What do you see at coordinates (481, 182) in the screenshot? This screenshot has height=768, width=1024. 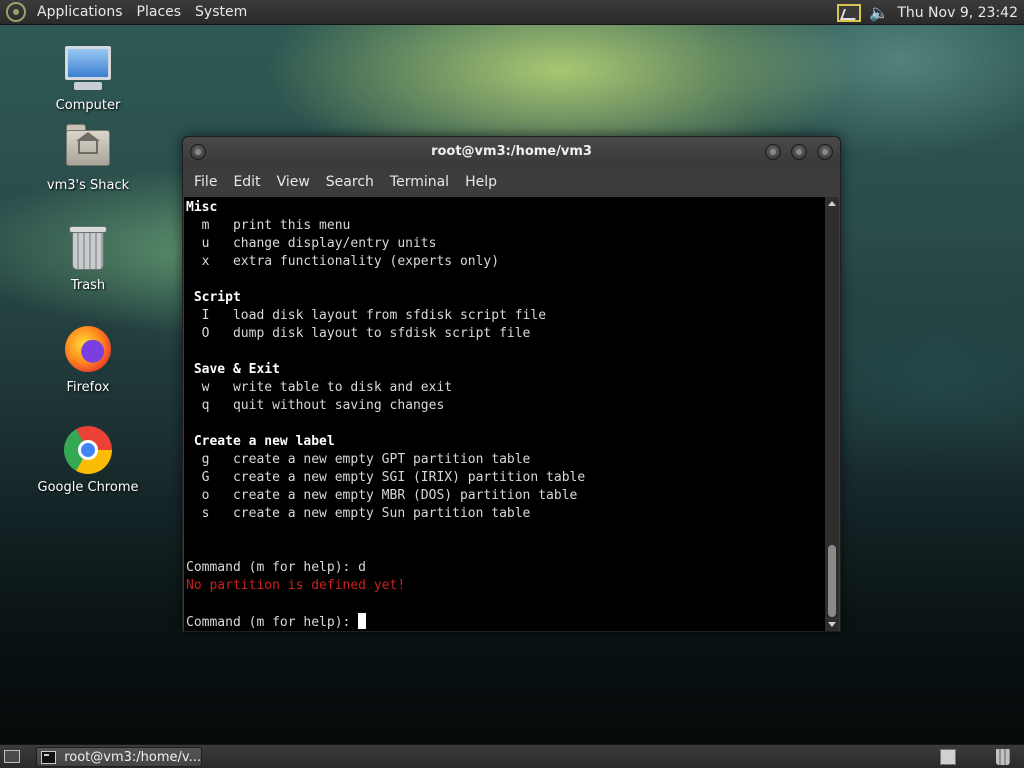 I see `menu-help: Help` at bounding box center [481, 182].